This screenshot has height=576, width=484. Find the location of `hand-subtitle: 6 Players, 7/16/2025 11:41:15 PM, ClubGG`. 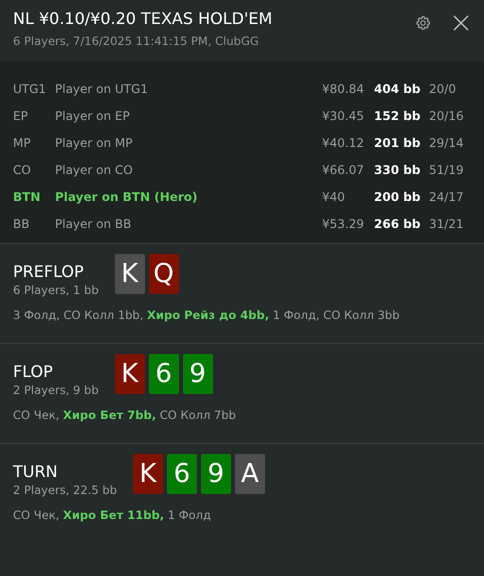

hand-subtitle: 6 Players, 7/16/2025 11:41:15 PM, ClubGG is located at coordinates (136, 41).